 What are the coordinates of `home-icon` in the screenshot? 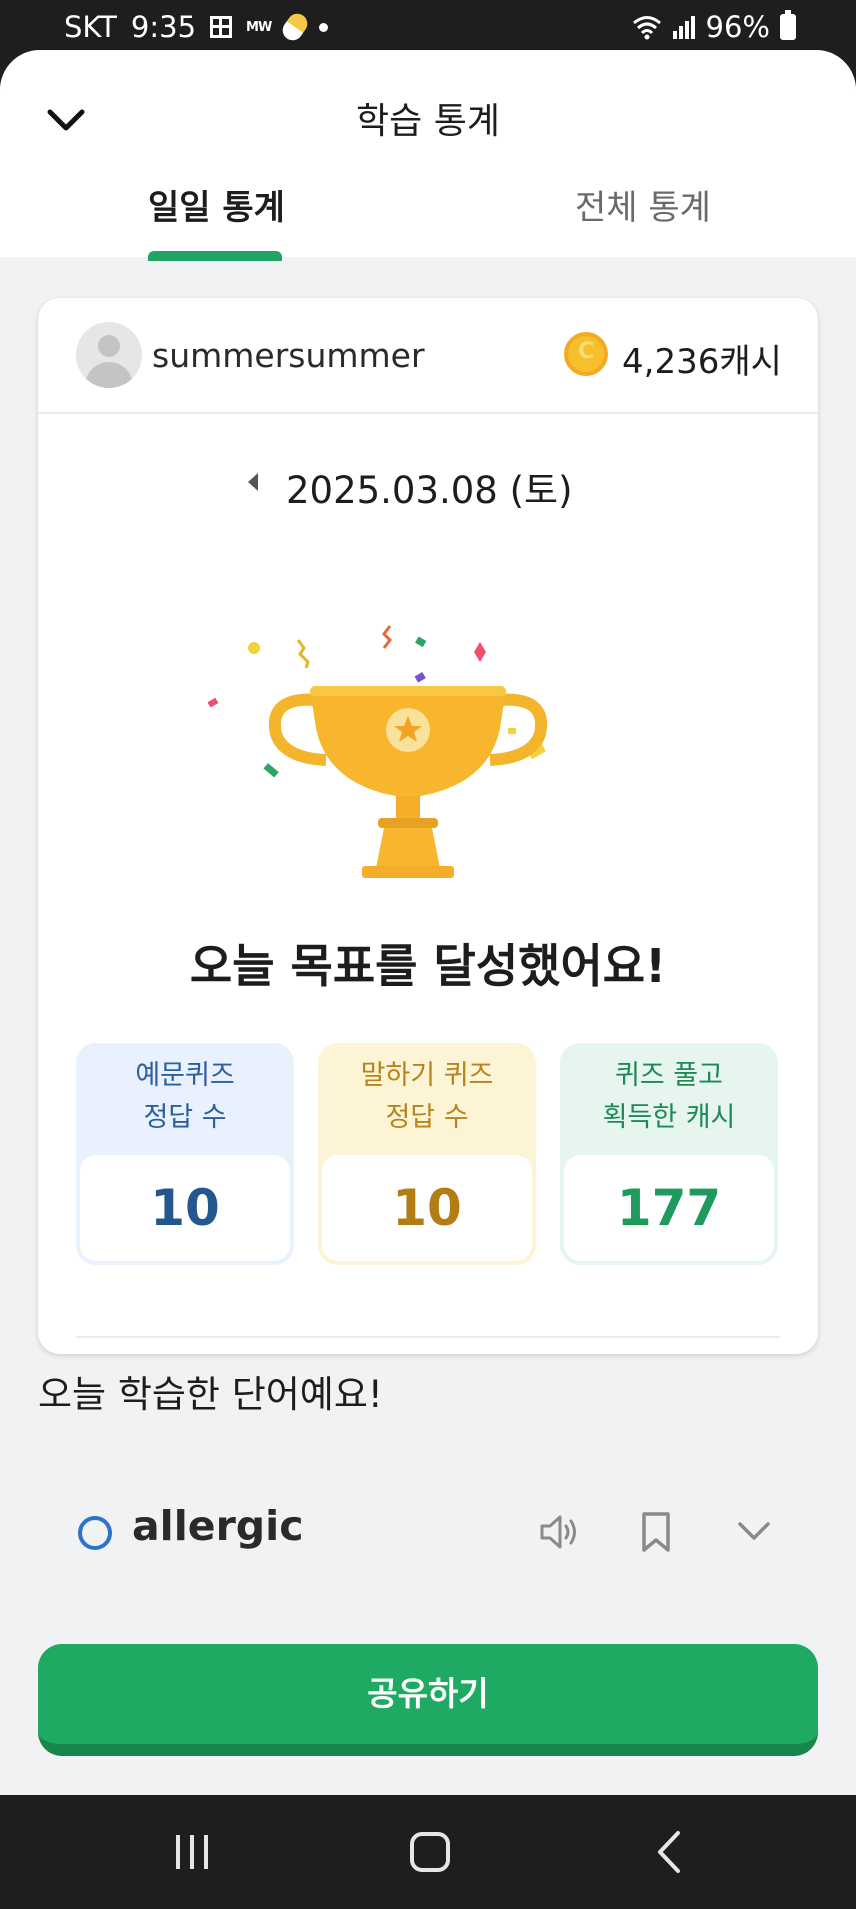 It's located at (430, 1852).